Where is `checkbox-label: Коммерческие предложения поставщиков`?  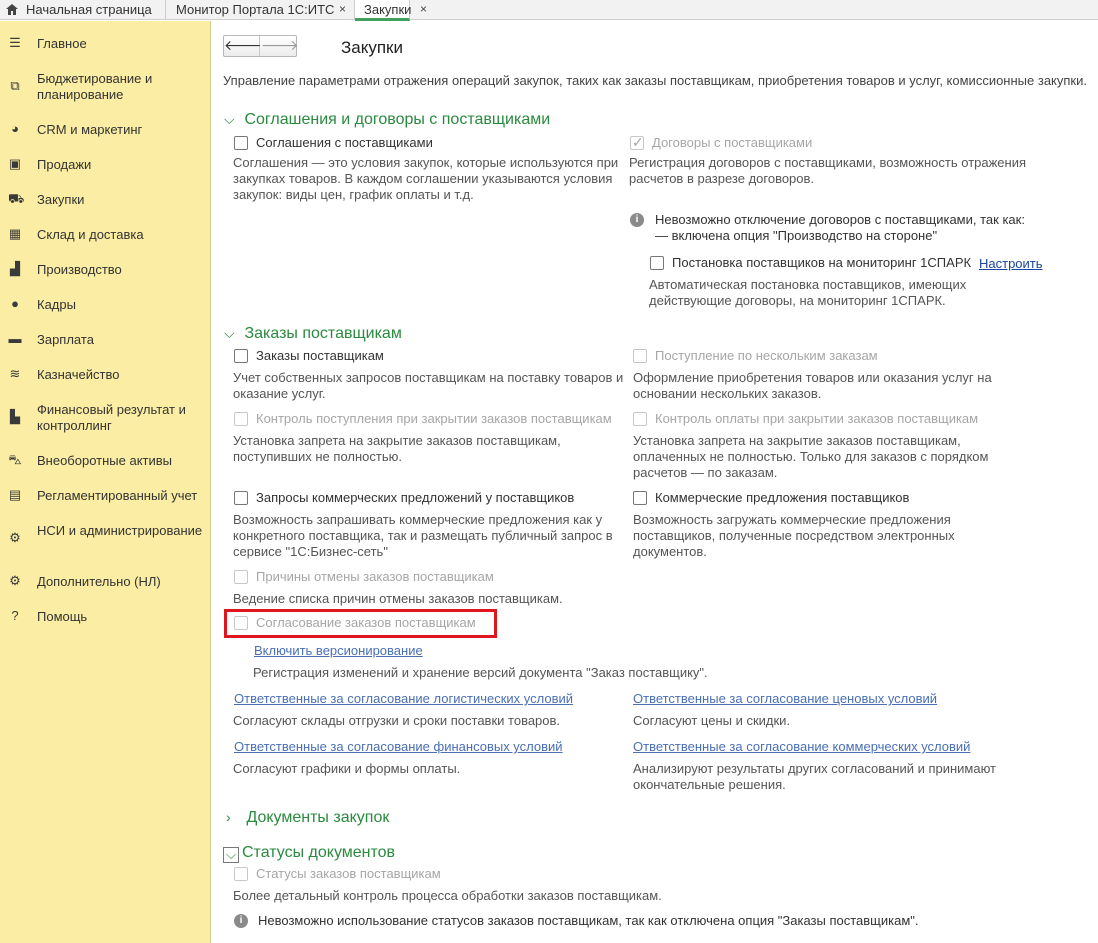
checkbox-label: Коммерческие предложения поставщиков is located at coordinates (782, 497).